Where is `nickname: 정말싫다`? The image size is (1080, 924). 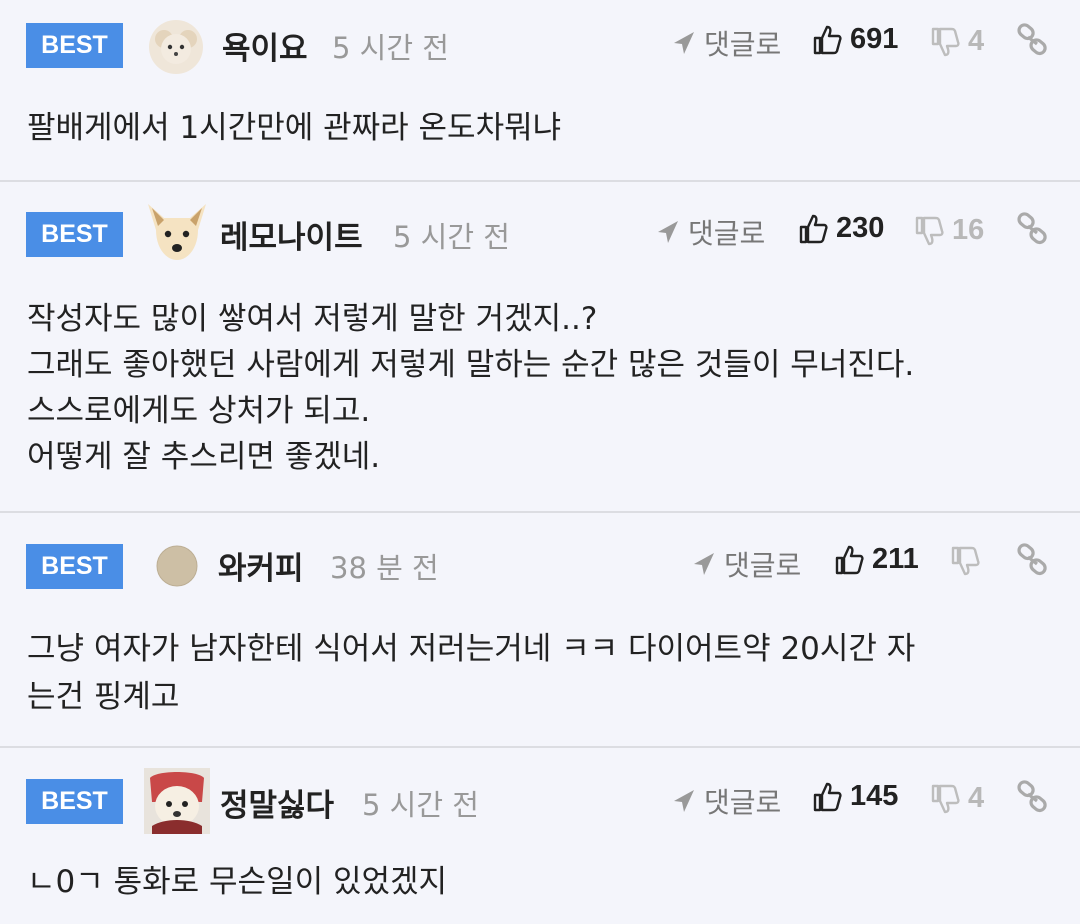
nickname: 정말싫다 is located at coordinates (277, 802).